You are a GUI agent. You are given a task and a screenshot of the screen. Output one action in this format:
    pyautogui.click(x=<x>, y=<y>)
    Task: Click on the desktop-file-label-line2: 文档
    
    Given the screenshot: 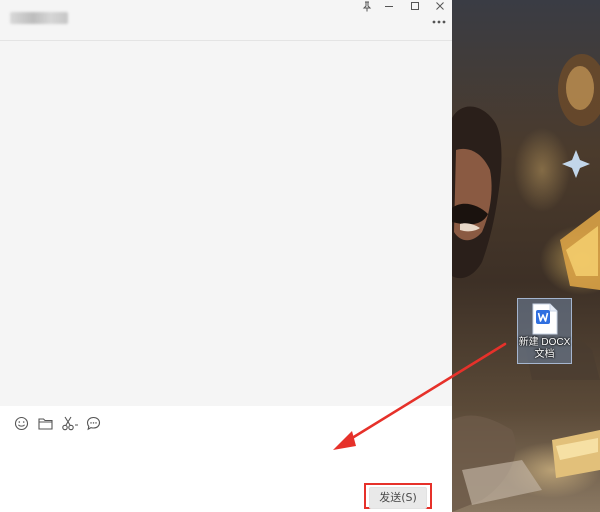 What is the action you would take?
    pyautogui.click(x=544, y=354)
    